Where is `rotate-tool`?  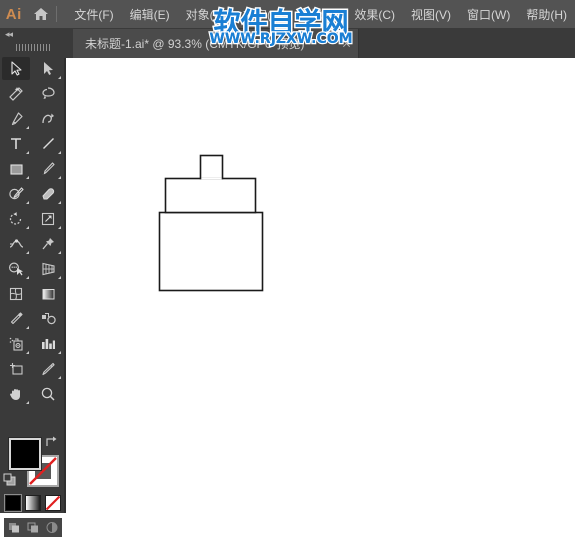
rotate-tool is located at coordinates (16, 218).